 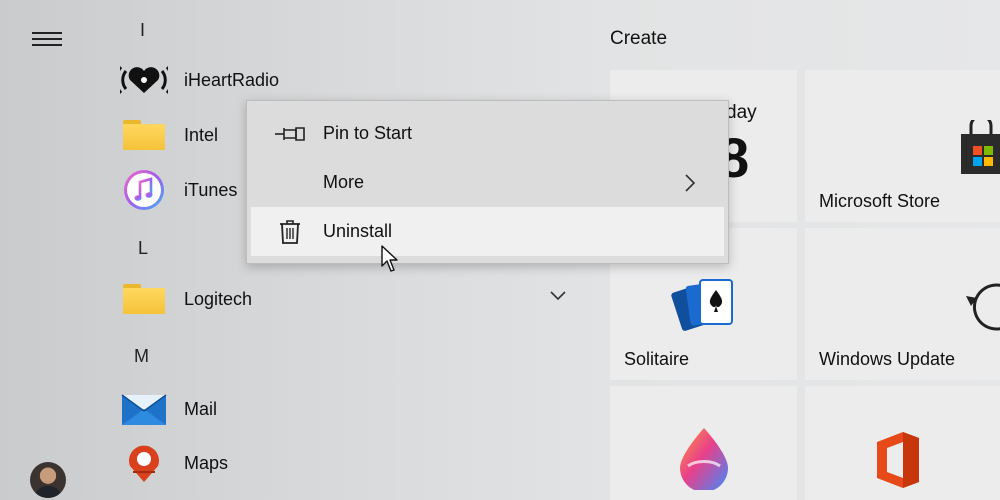 I want to click on maps-icon, so click(x=144, y=463).